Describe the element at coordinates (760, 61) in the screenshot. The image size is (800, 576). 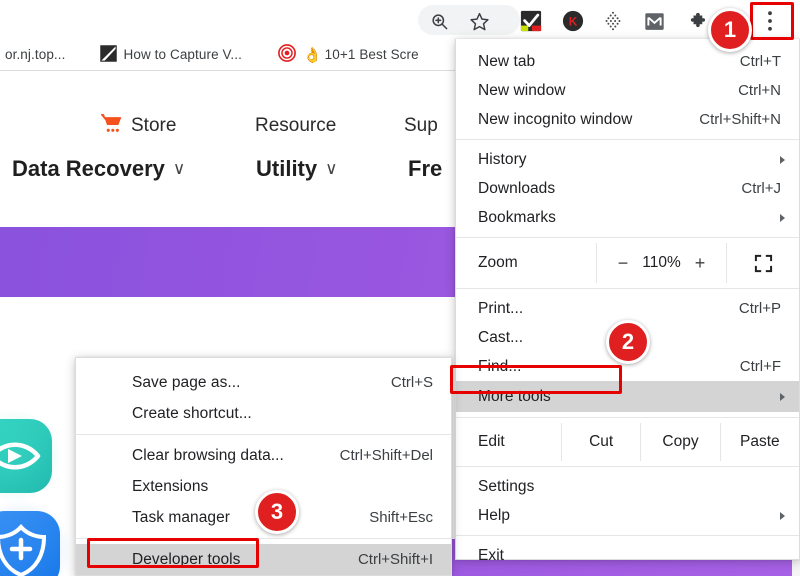
I see `menu-item-accel: Ctrl+T` at that location.